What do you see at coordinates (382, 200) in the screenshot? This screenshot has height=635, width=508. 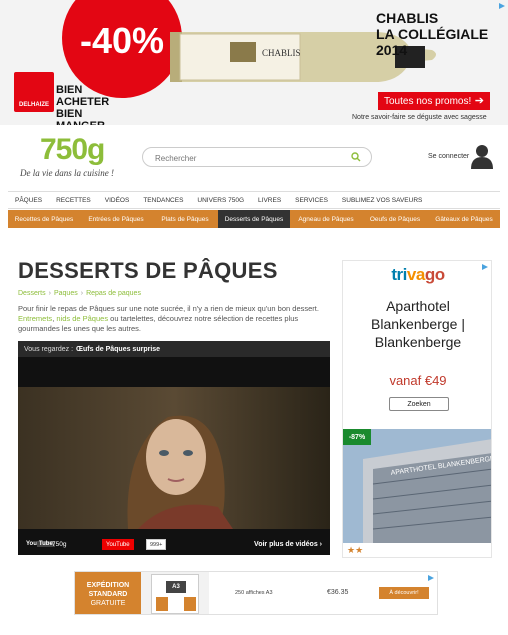 I see `nav-item-sublimez: SUBLIMEZ VOS SAVEURS` at bounding box center [382, 200].